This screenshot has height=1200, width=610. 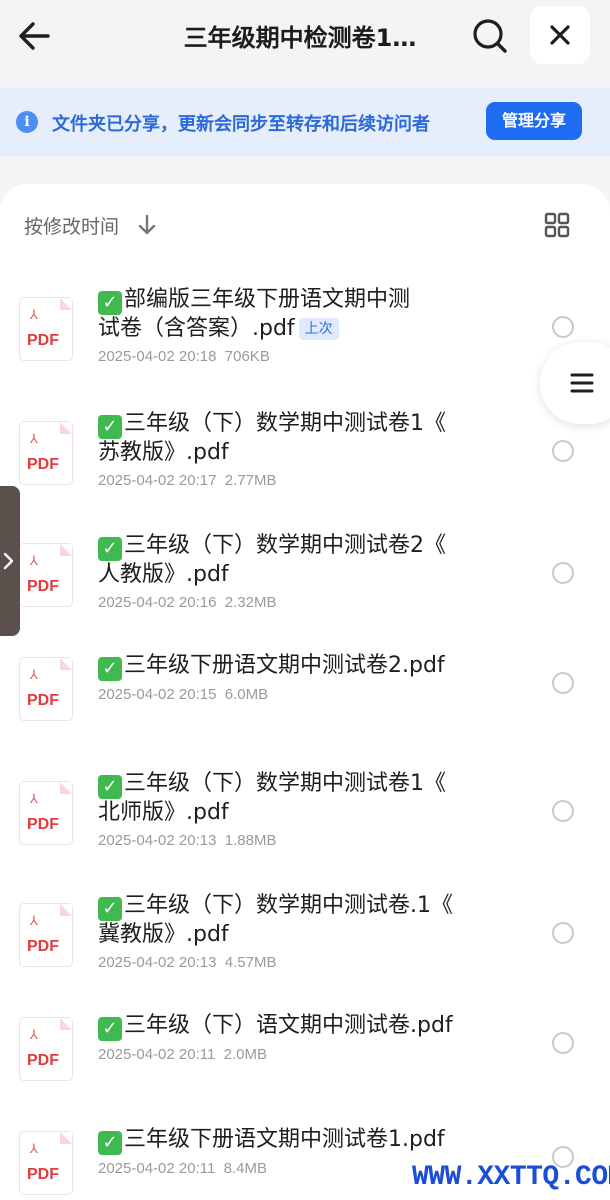 I want to click on file-name-line-2: 人教版》.pdf, so click(x=163, y=574).